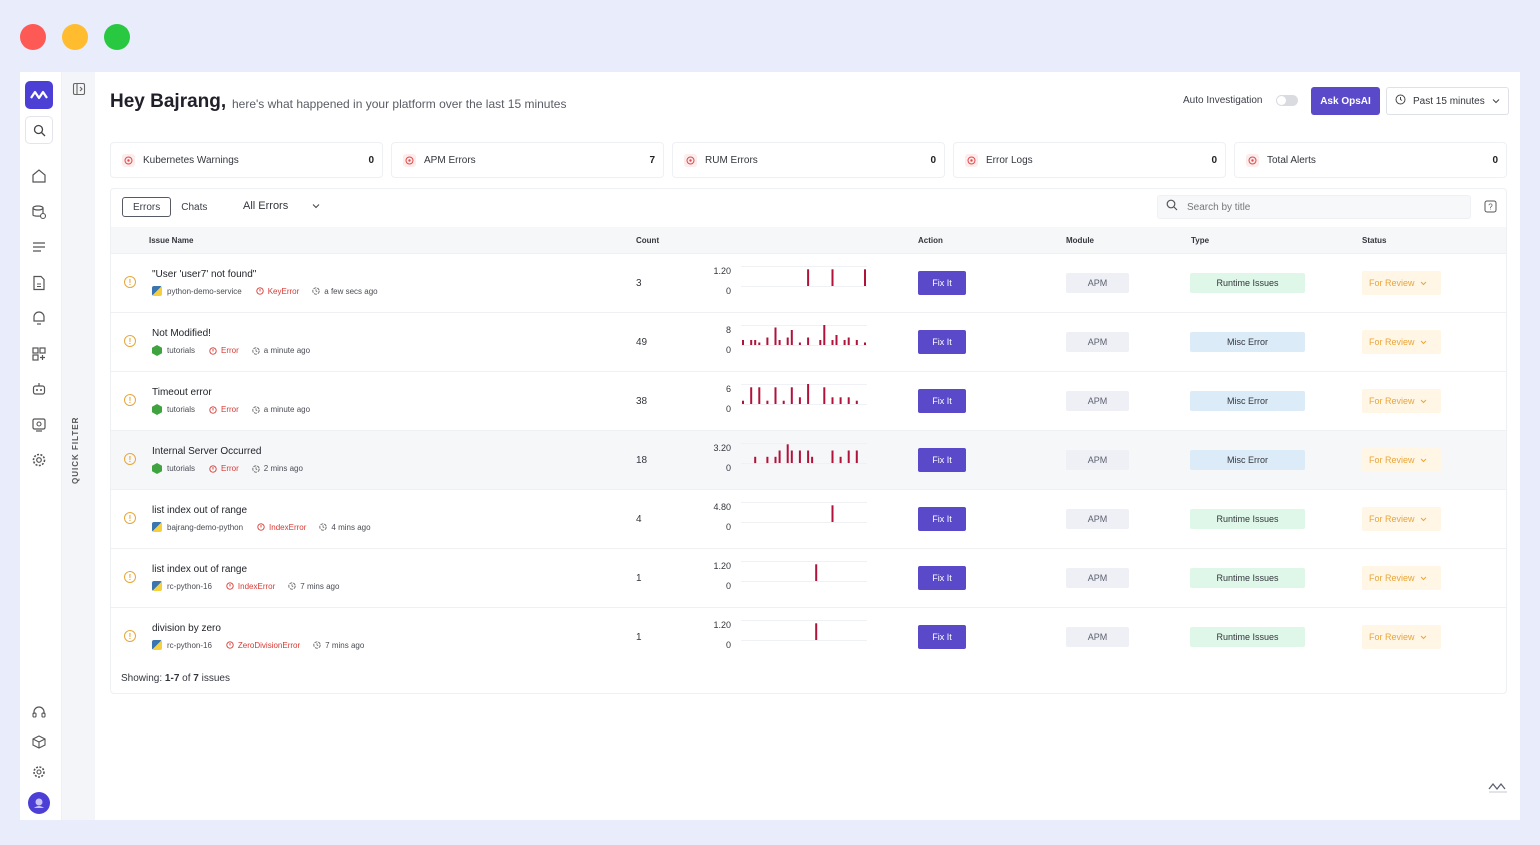 This screenshot has height=845, width=1540. I want to click on service: rc-python-16, so click(182, 586).